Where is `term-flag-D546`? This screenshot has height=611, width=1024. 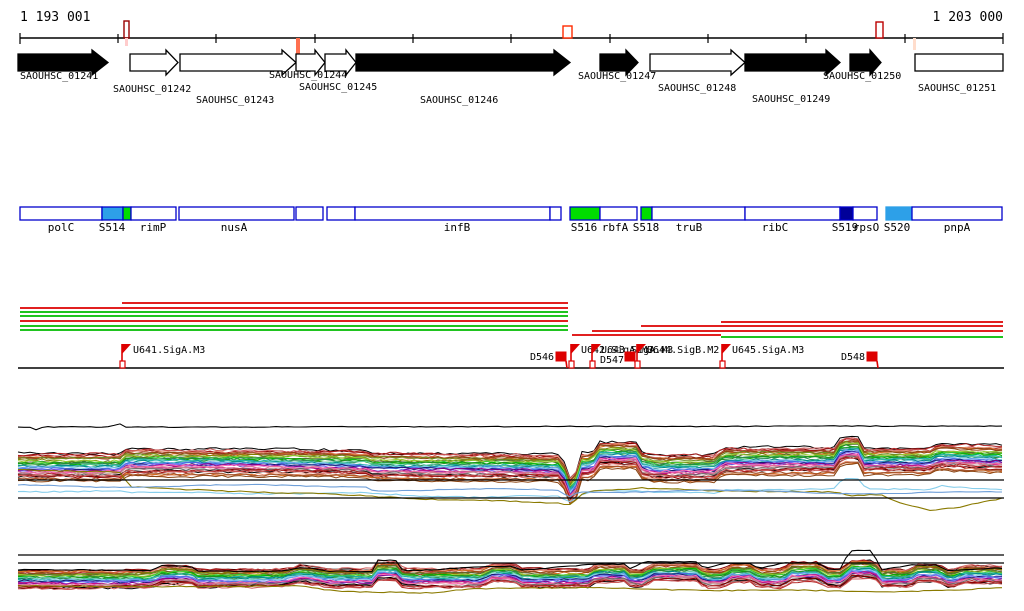
term-flag-D546 is located at coordinates (561, 356).